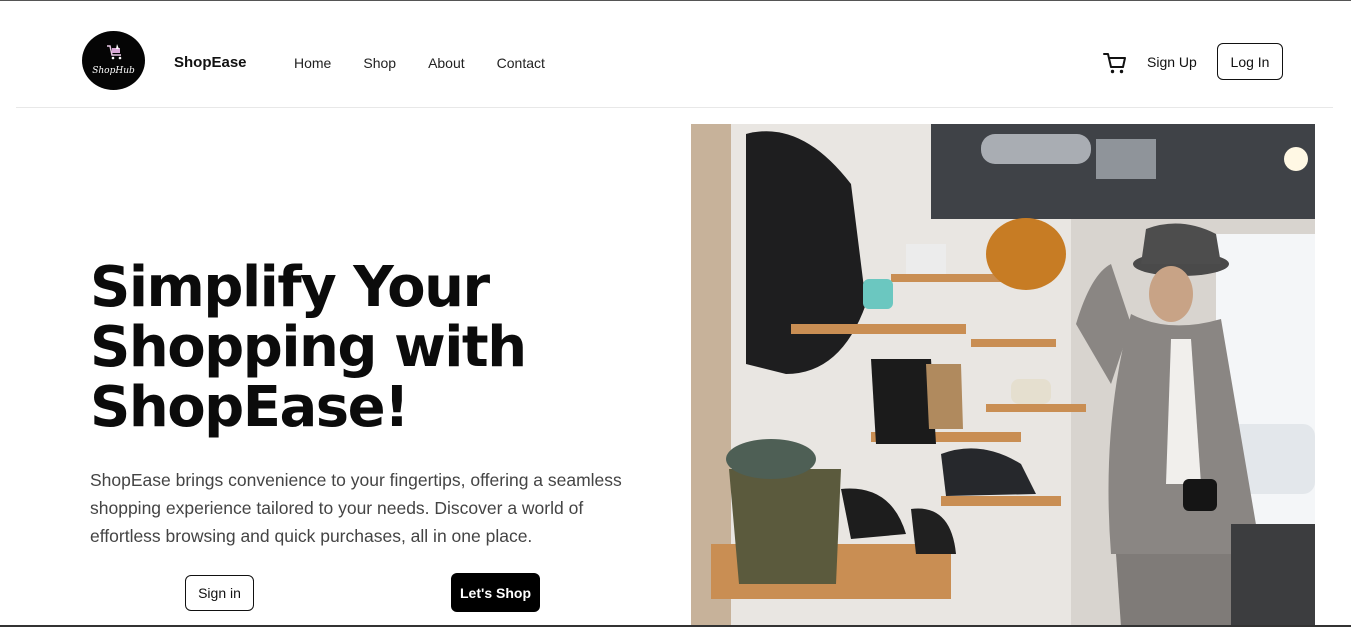 The width and height of the screenshot is (1351, 627). I want to click on sign-up-link: Sign Up, so click(1172, 62).